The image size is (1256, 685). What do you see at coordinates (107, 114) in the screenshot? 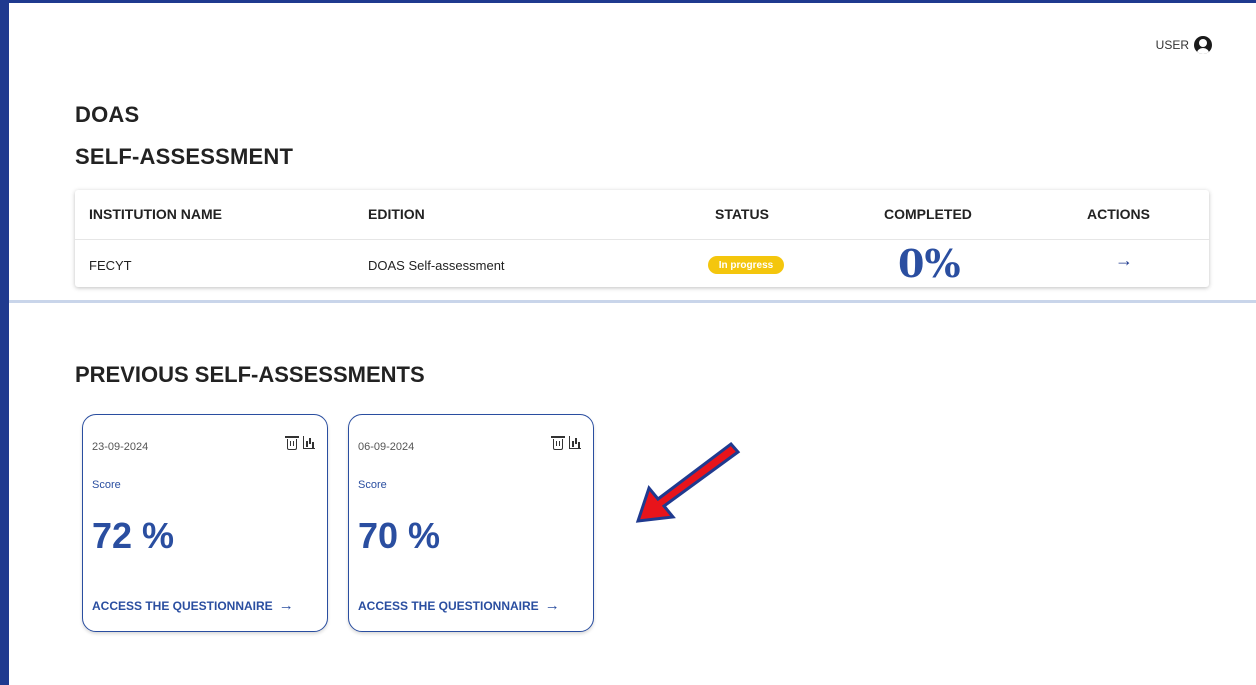
I see `page-title: DOAS` at bounding box center [107, 114].